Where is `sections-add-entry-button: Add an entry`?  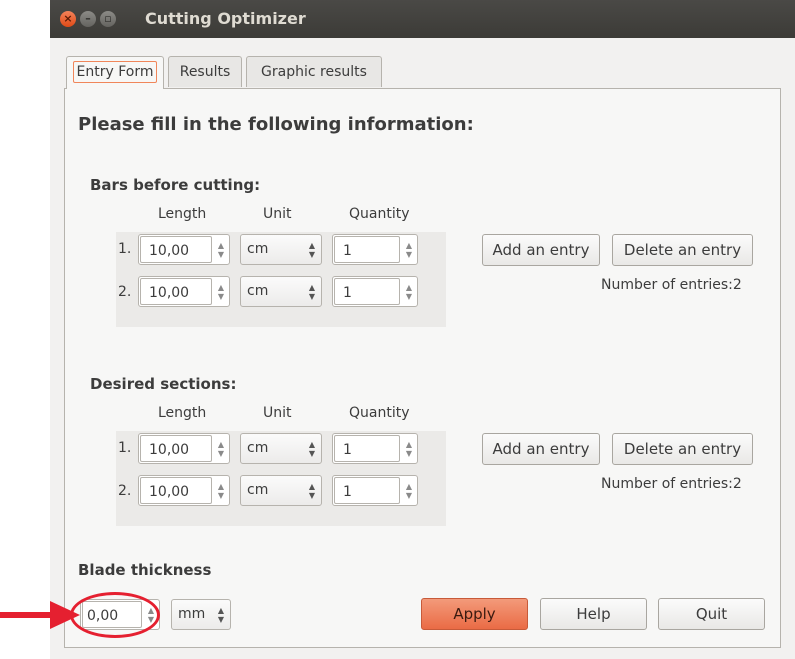
sections-add-entry-button: Add an entry is located at coordinates (541, 449).